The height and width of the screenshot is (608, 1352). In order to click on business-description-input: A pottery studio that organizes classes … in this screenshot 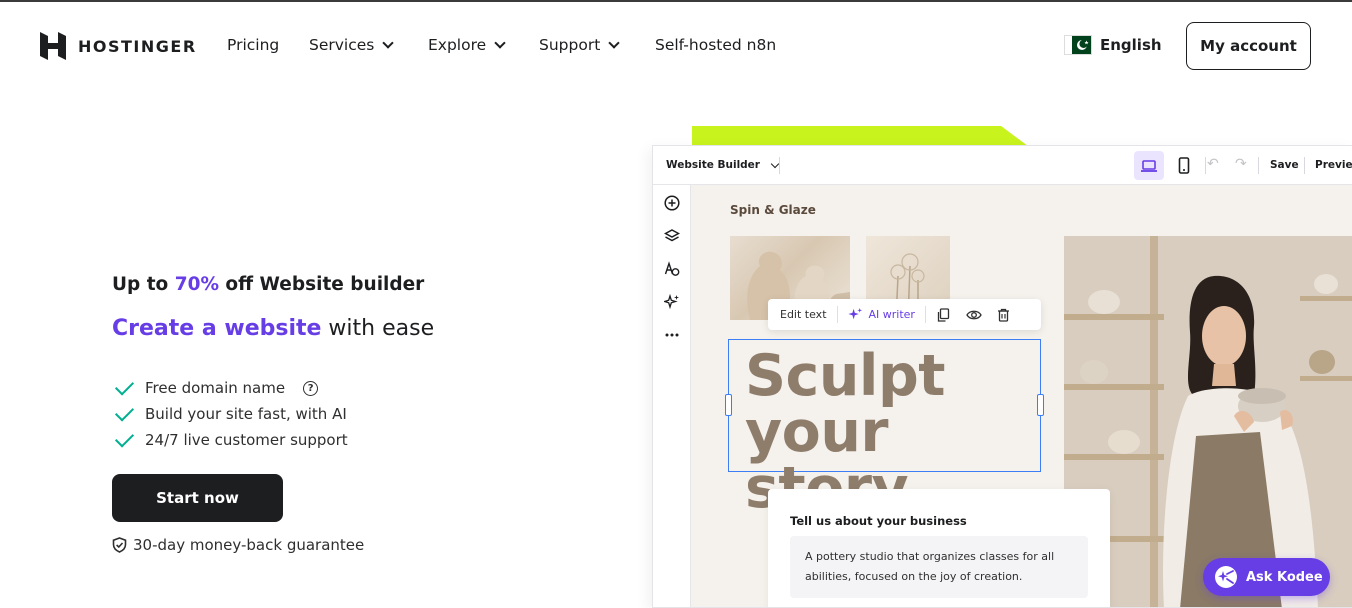, I will do `click(939, 567)`.